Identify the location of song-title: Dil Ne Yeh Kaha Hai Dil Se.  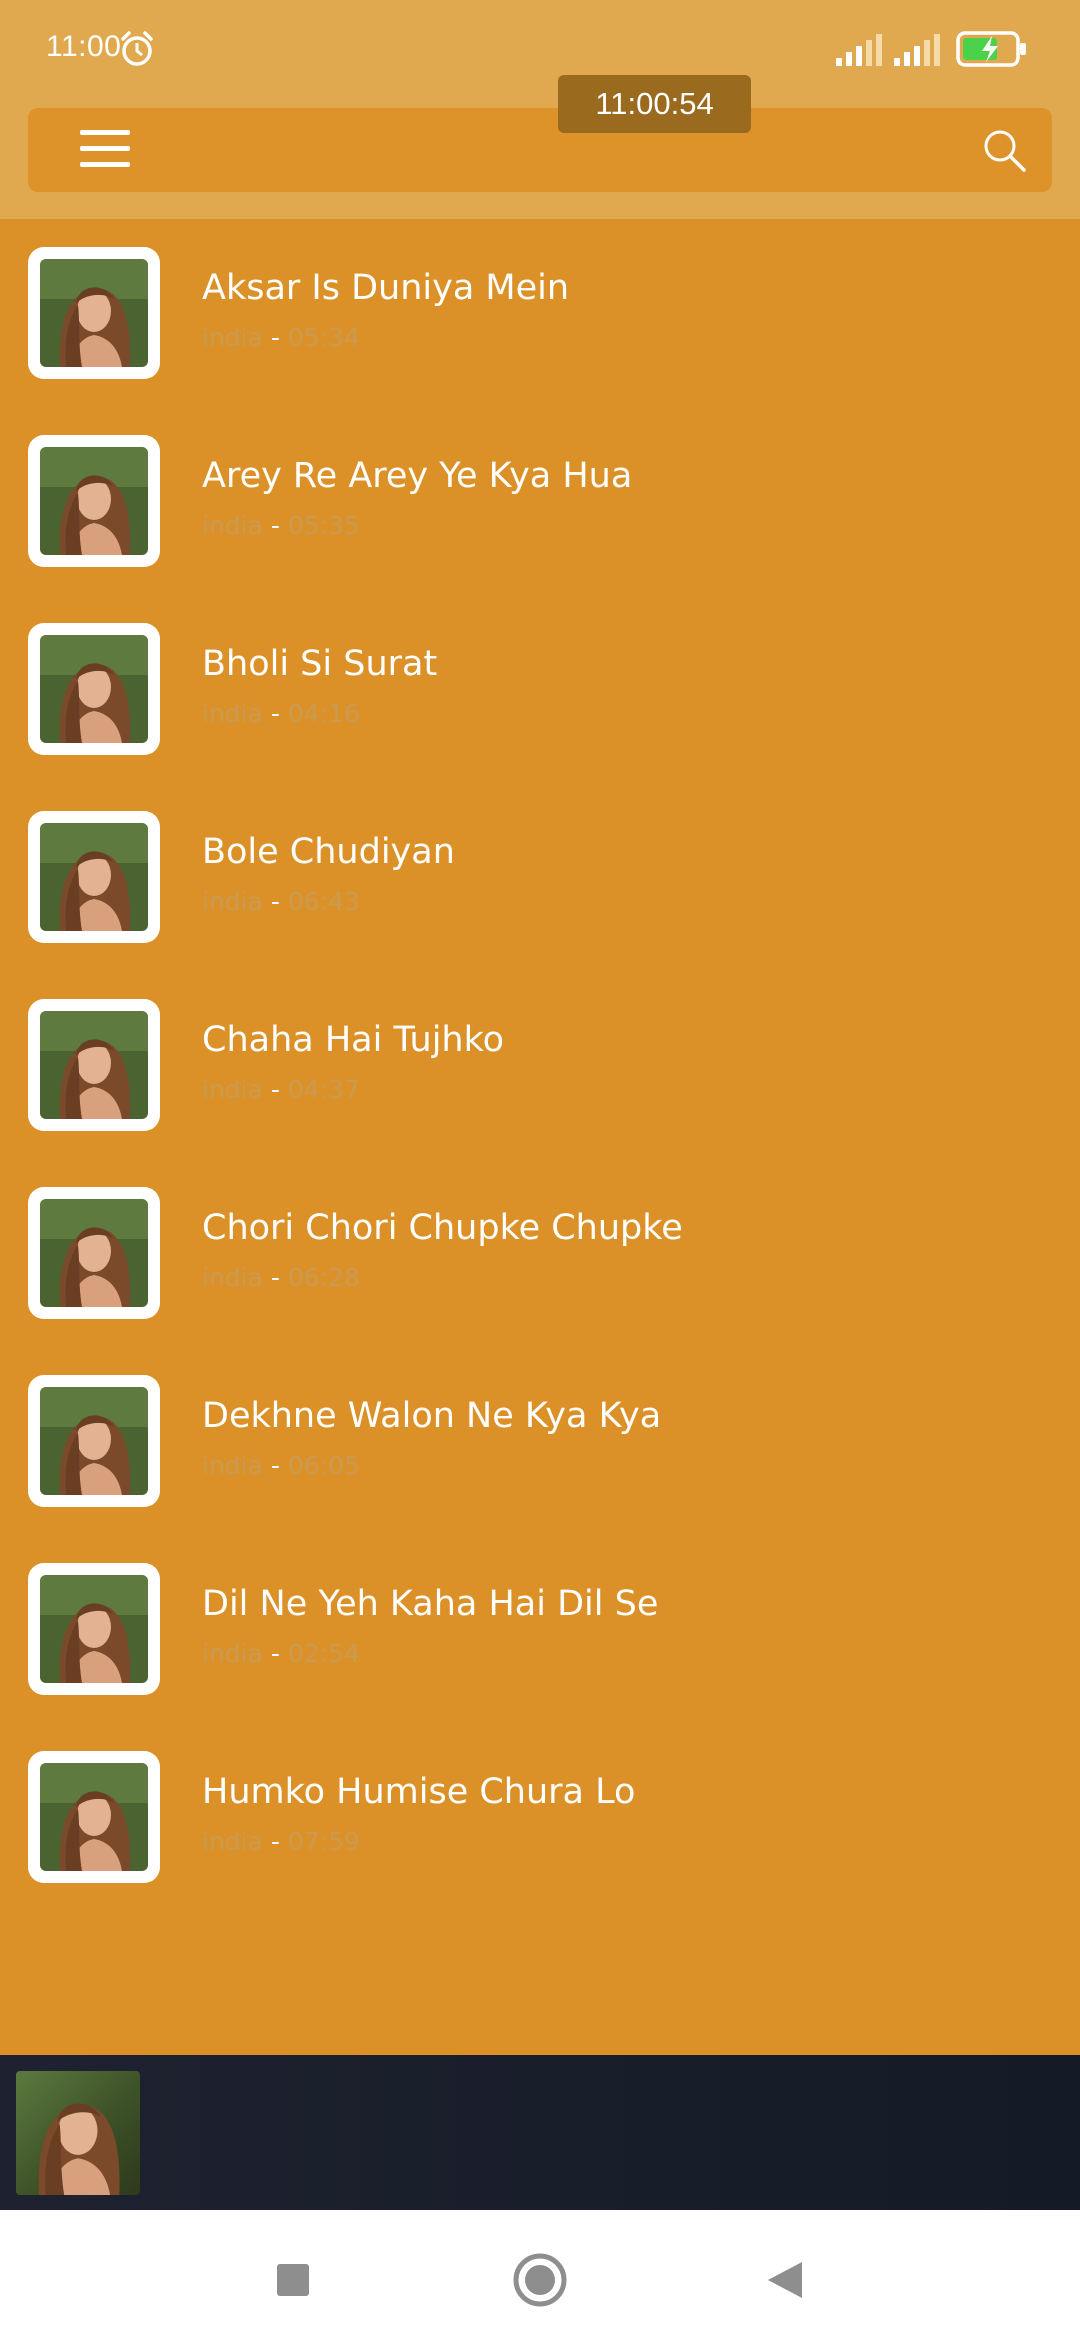
(430, 1604).